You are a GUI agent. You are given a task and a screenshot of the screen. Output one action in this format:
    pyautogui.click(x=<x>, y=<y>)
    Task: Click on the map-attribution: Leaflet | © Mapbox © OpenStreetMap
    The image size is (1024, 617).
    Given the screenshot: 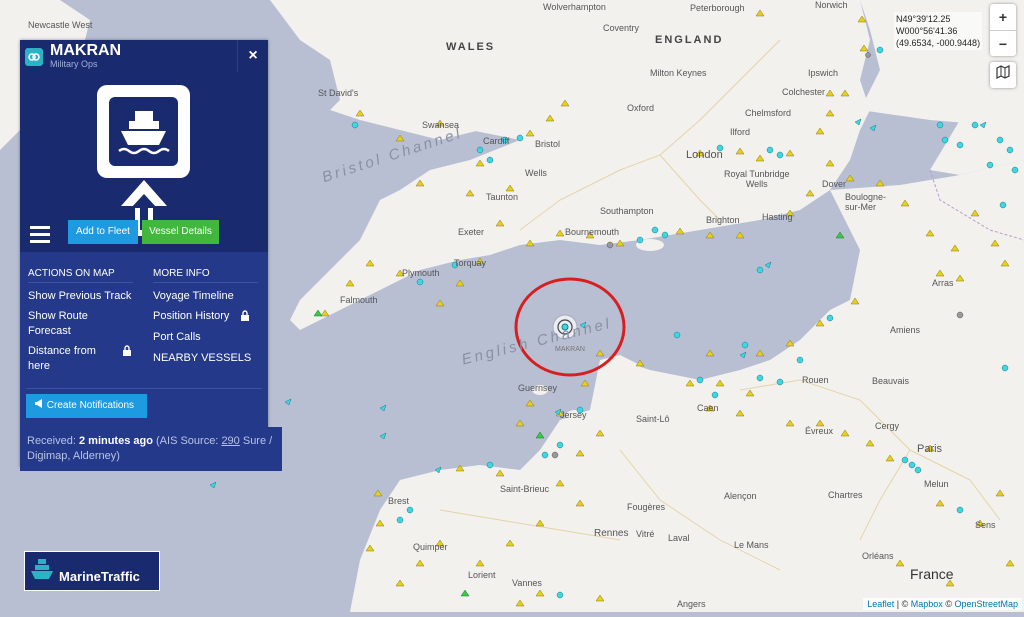 What is the action you would take?
    pyautogui.click(x=942, y=604)
    